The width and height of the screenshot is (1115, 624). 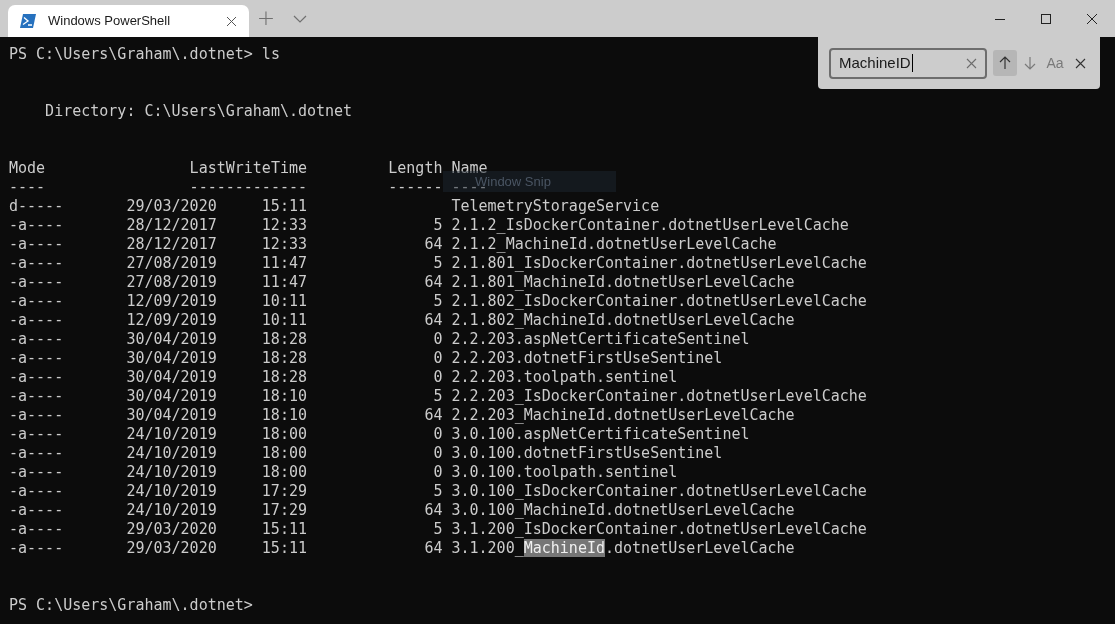 I want to click on command: ls, so click(x=270, y=54).